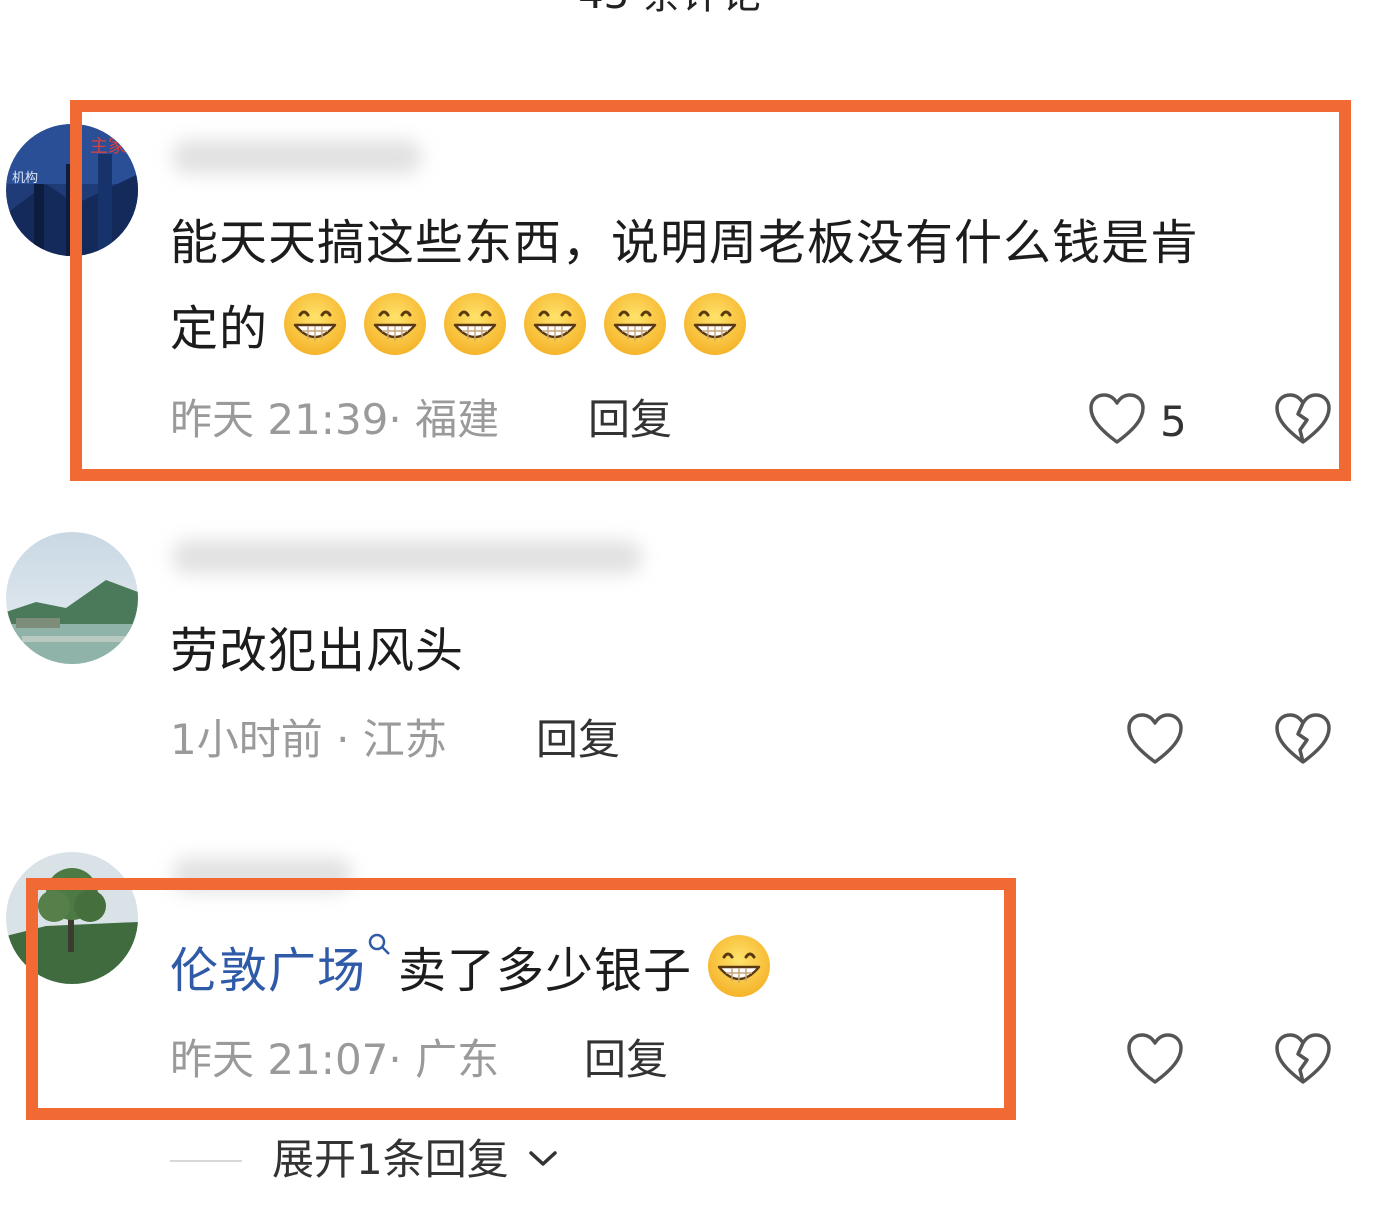  Describe the element at coordinates (379, 944) in the screenshot. I see `search-icon` at that location.